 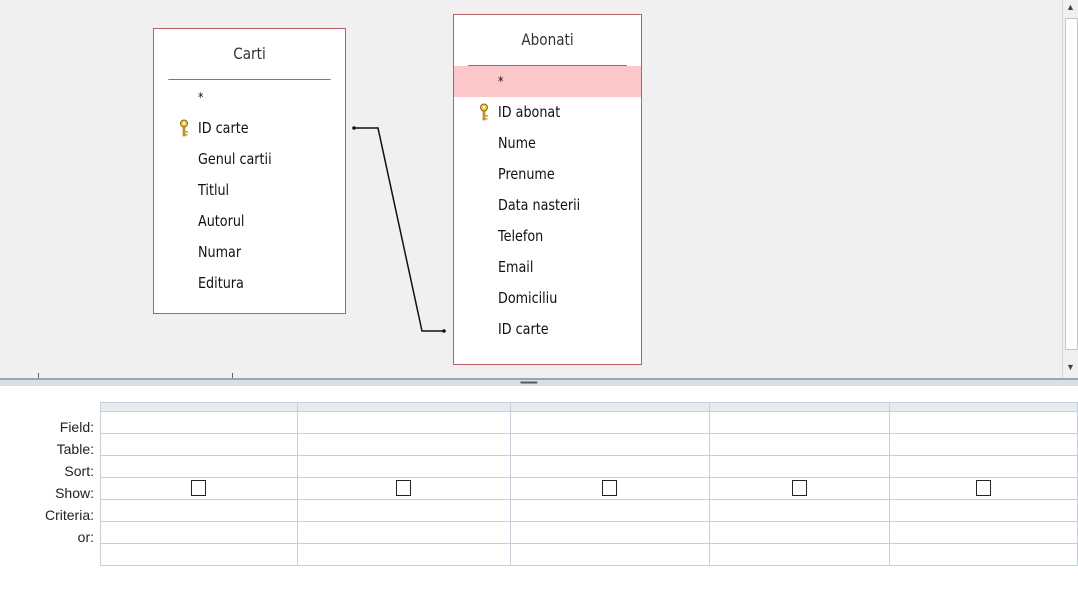 I want to click on grid-column-selectors, so click(x=589, y=407).